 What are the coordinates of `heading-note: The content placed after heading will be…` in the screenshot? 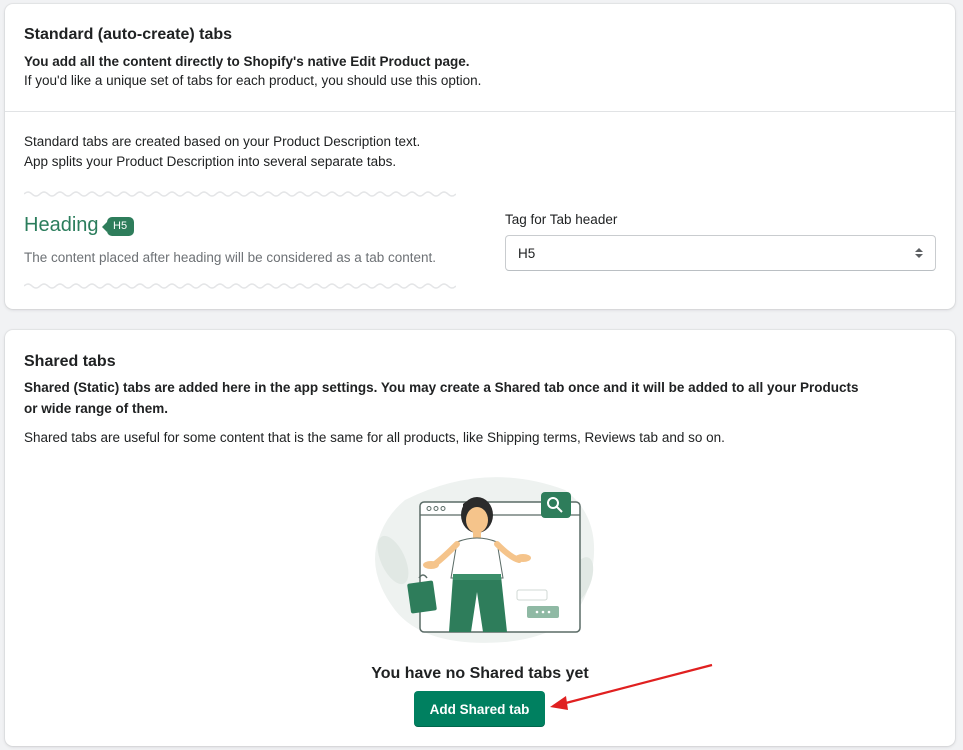 It's located at (230, 257).